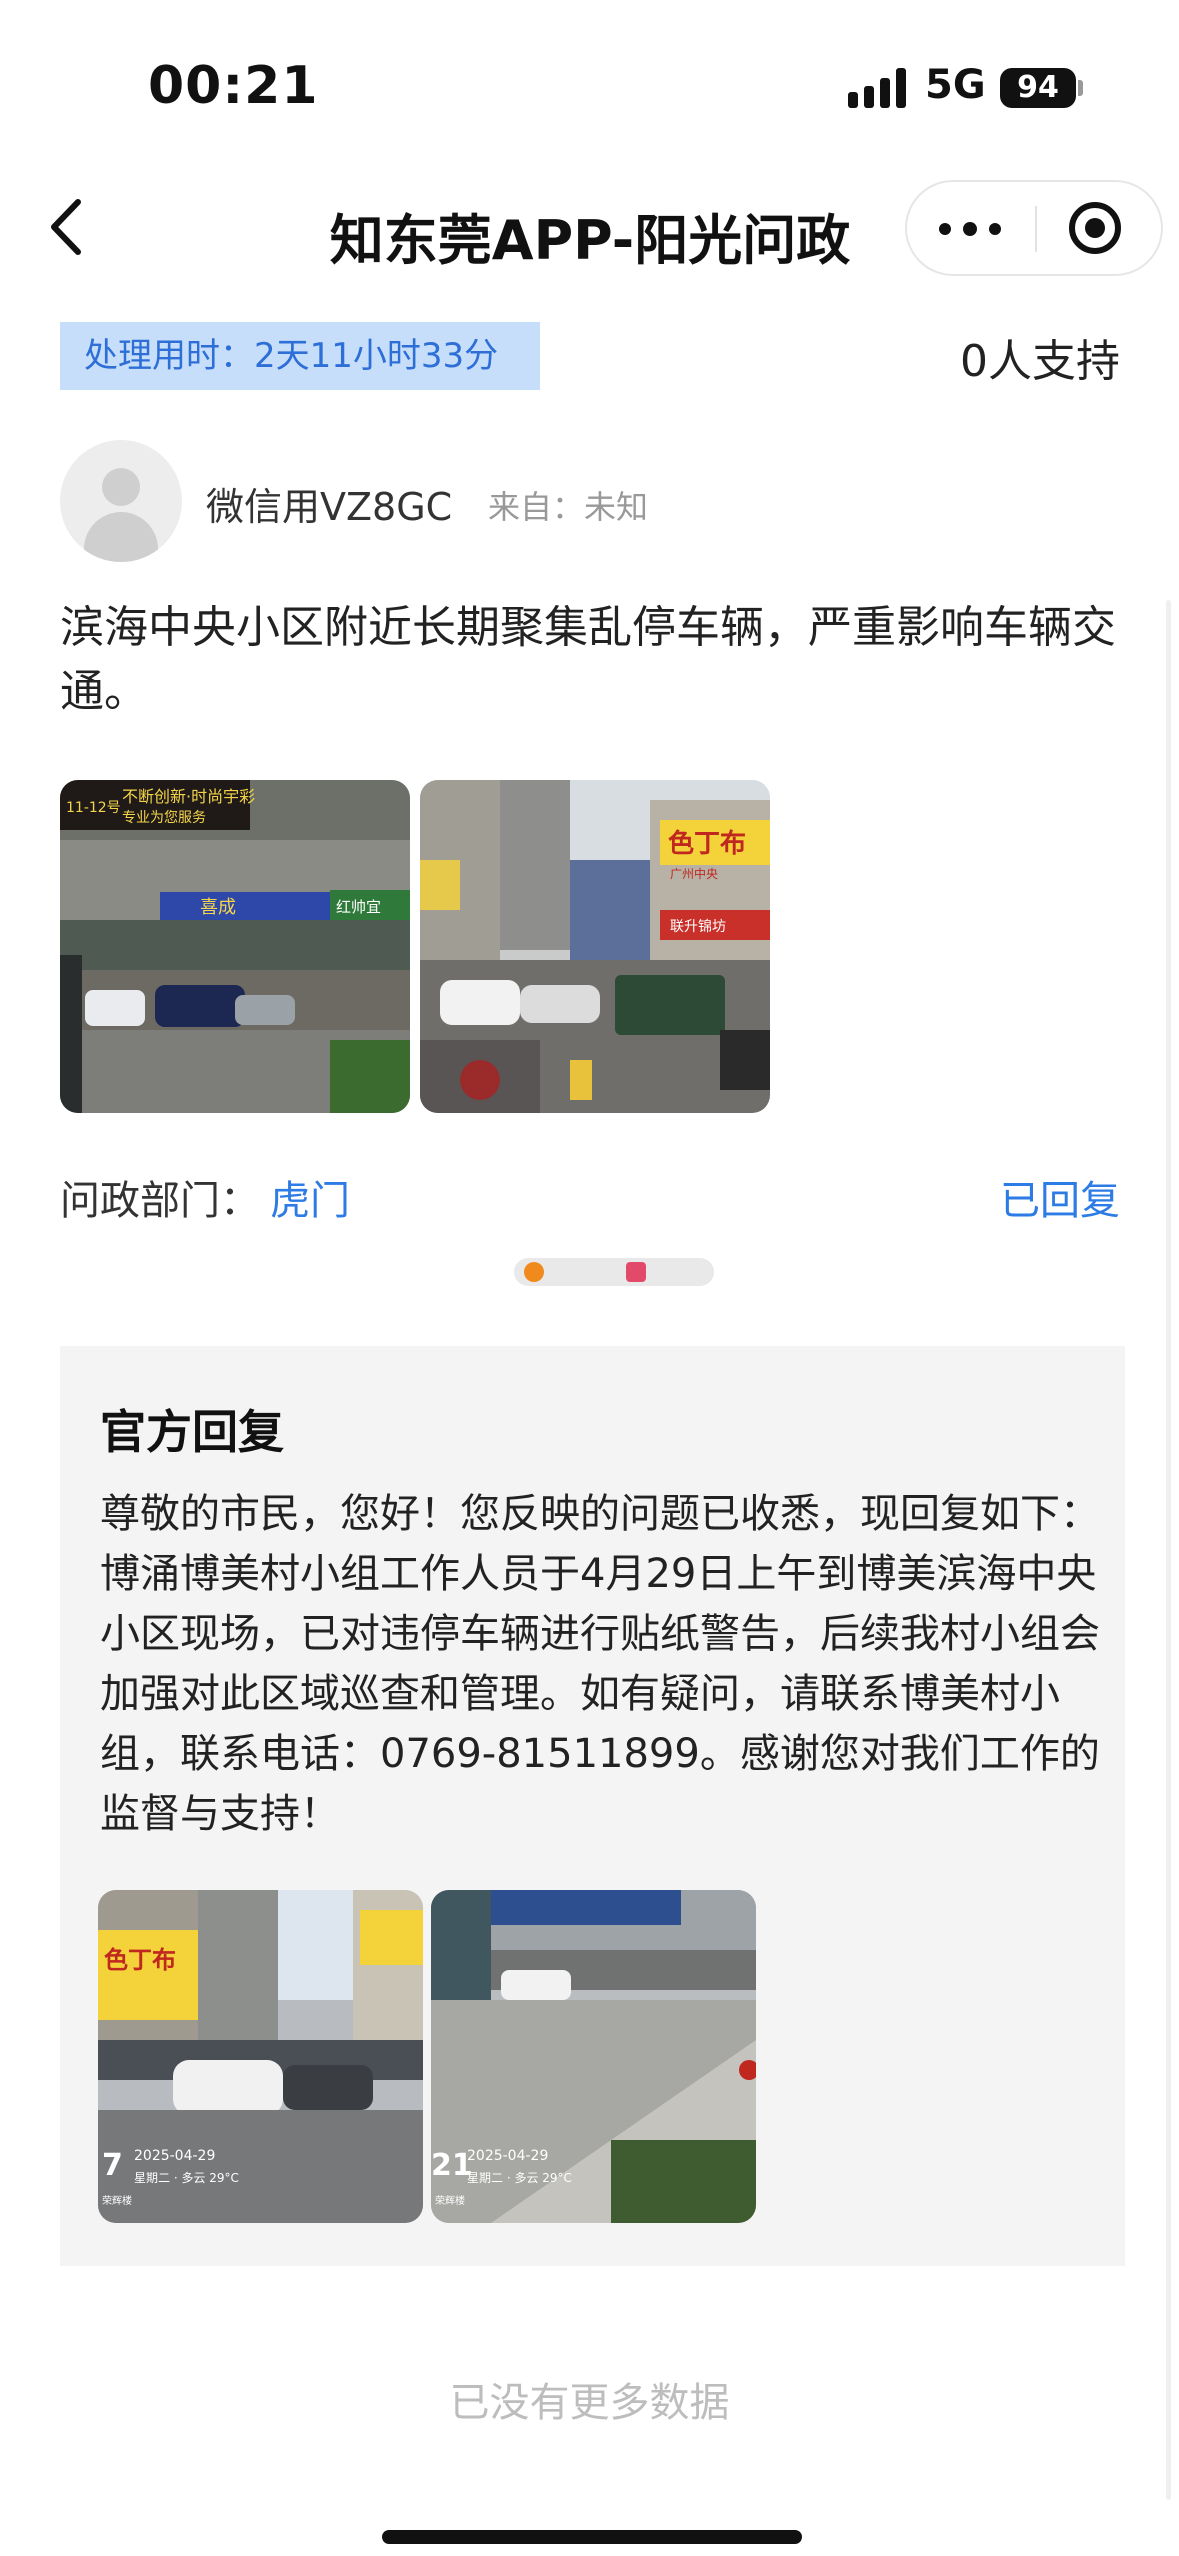 This screenshot has height=2556, width=1179. Describe the element at coordinates (164, 817) in the screenshot. I see `svg-text: 专业为您服务` at that location.